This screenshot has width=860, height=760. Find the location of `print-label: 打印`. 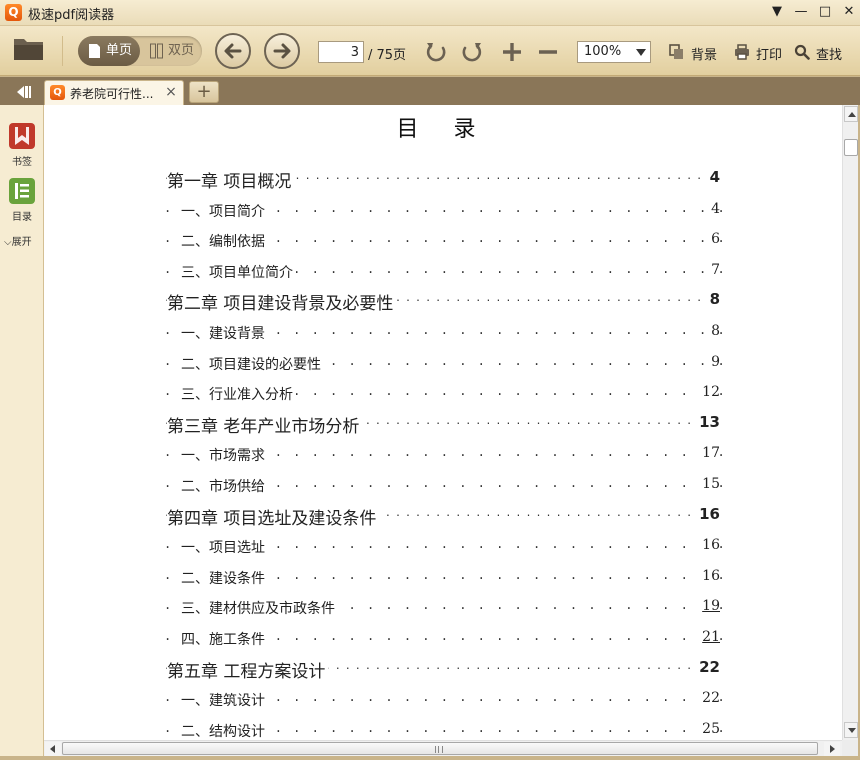

print-label: 打印 is located at coordinates (769, 55).